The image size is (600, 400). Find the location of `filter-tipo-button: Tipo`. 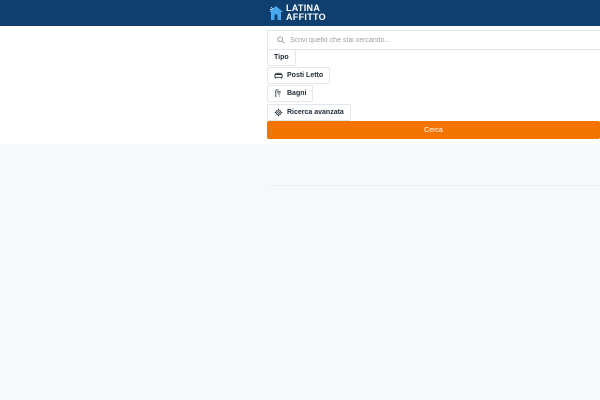

filter-tipo-button: Tipo is located at coordinates (281, 57).